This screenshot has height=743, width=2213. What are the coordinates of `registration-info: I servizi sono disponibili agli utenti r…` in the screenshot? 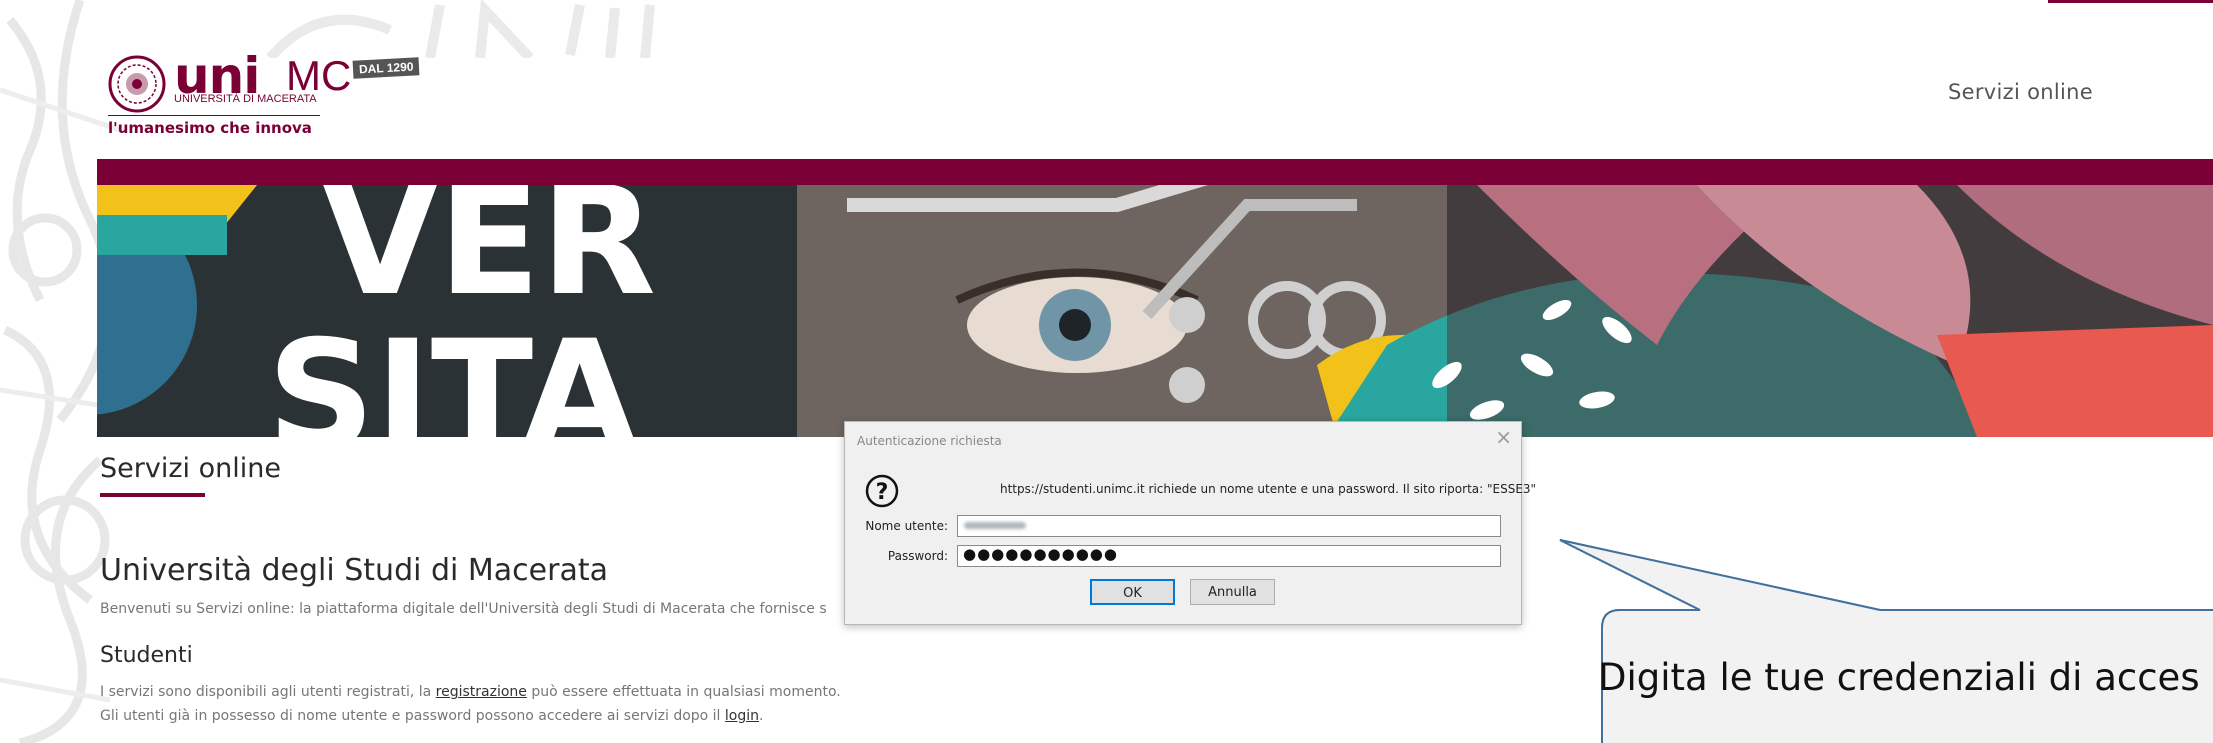 It's located at (470, 692).